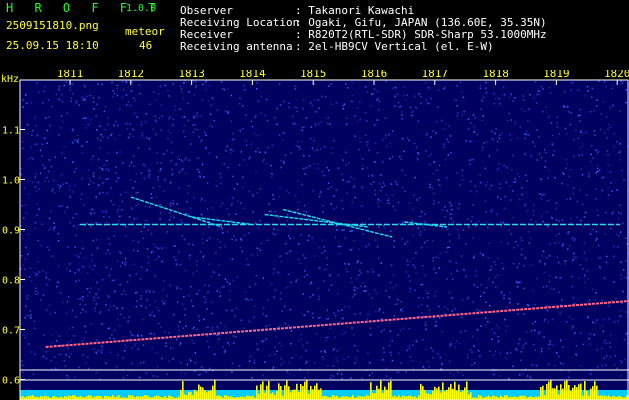 Image resolution: width=629 pixels, height=400 pixels. Describe the element at coordinates (70, 75) in the screenshot. I see `x-tick-label: 1811` at that location.